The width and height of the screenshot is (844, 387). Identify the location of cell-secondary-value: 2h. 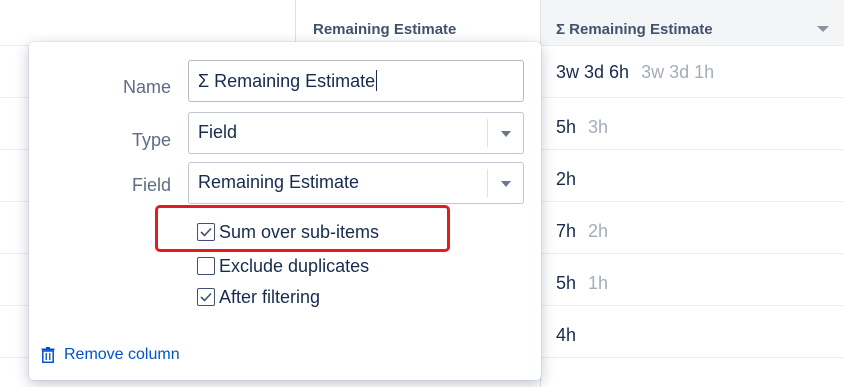
(598, 231).